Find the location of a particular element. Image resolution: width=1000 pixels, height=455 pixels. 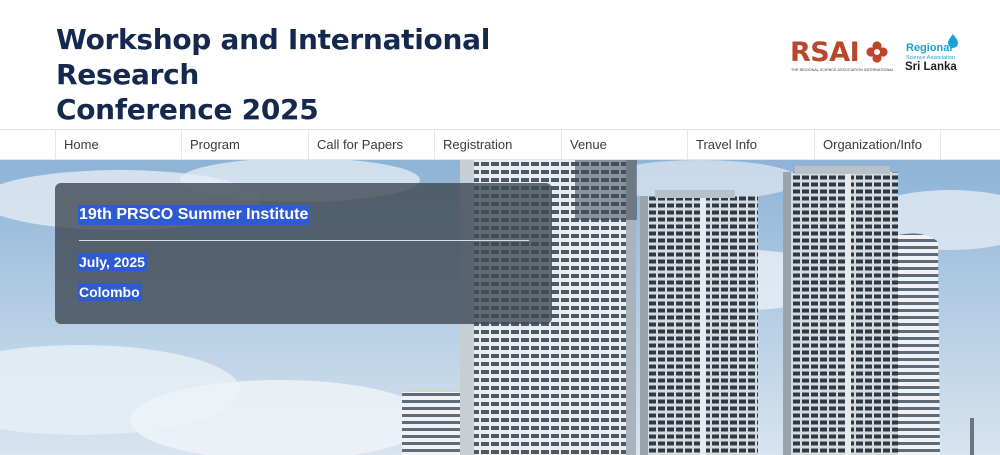

nav-item-venue: Venue is located at coordinates (624, 144).